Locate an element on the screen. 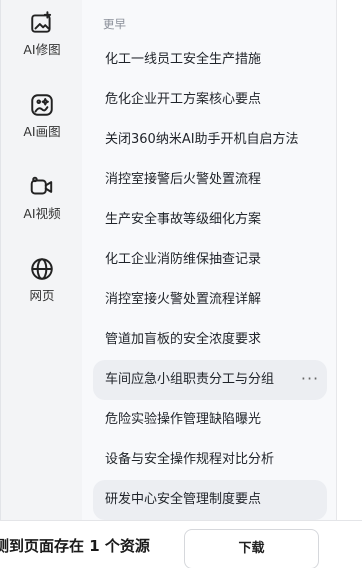 The width and height of the screenshot is (362, 568). history-item: 危化企业开工方案核心要点 is located at coordinates (210, 100).